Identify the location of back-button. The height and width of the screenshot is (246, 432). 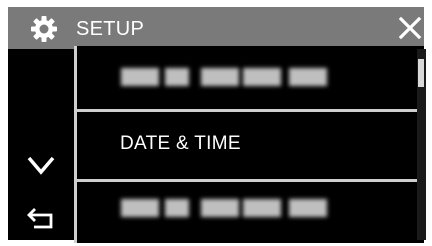
(41, 219).